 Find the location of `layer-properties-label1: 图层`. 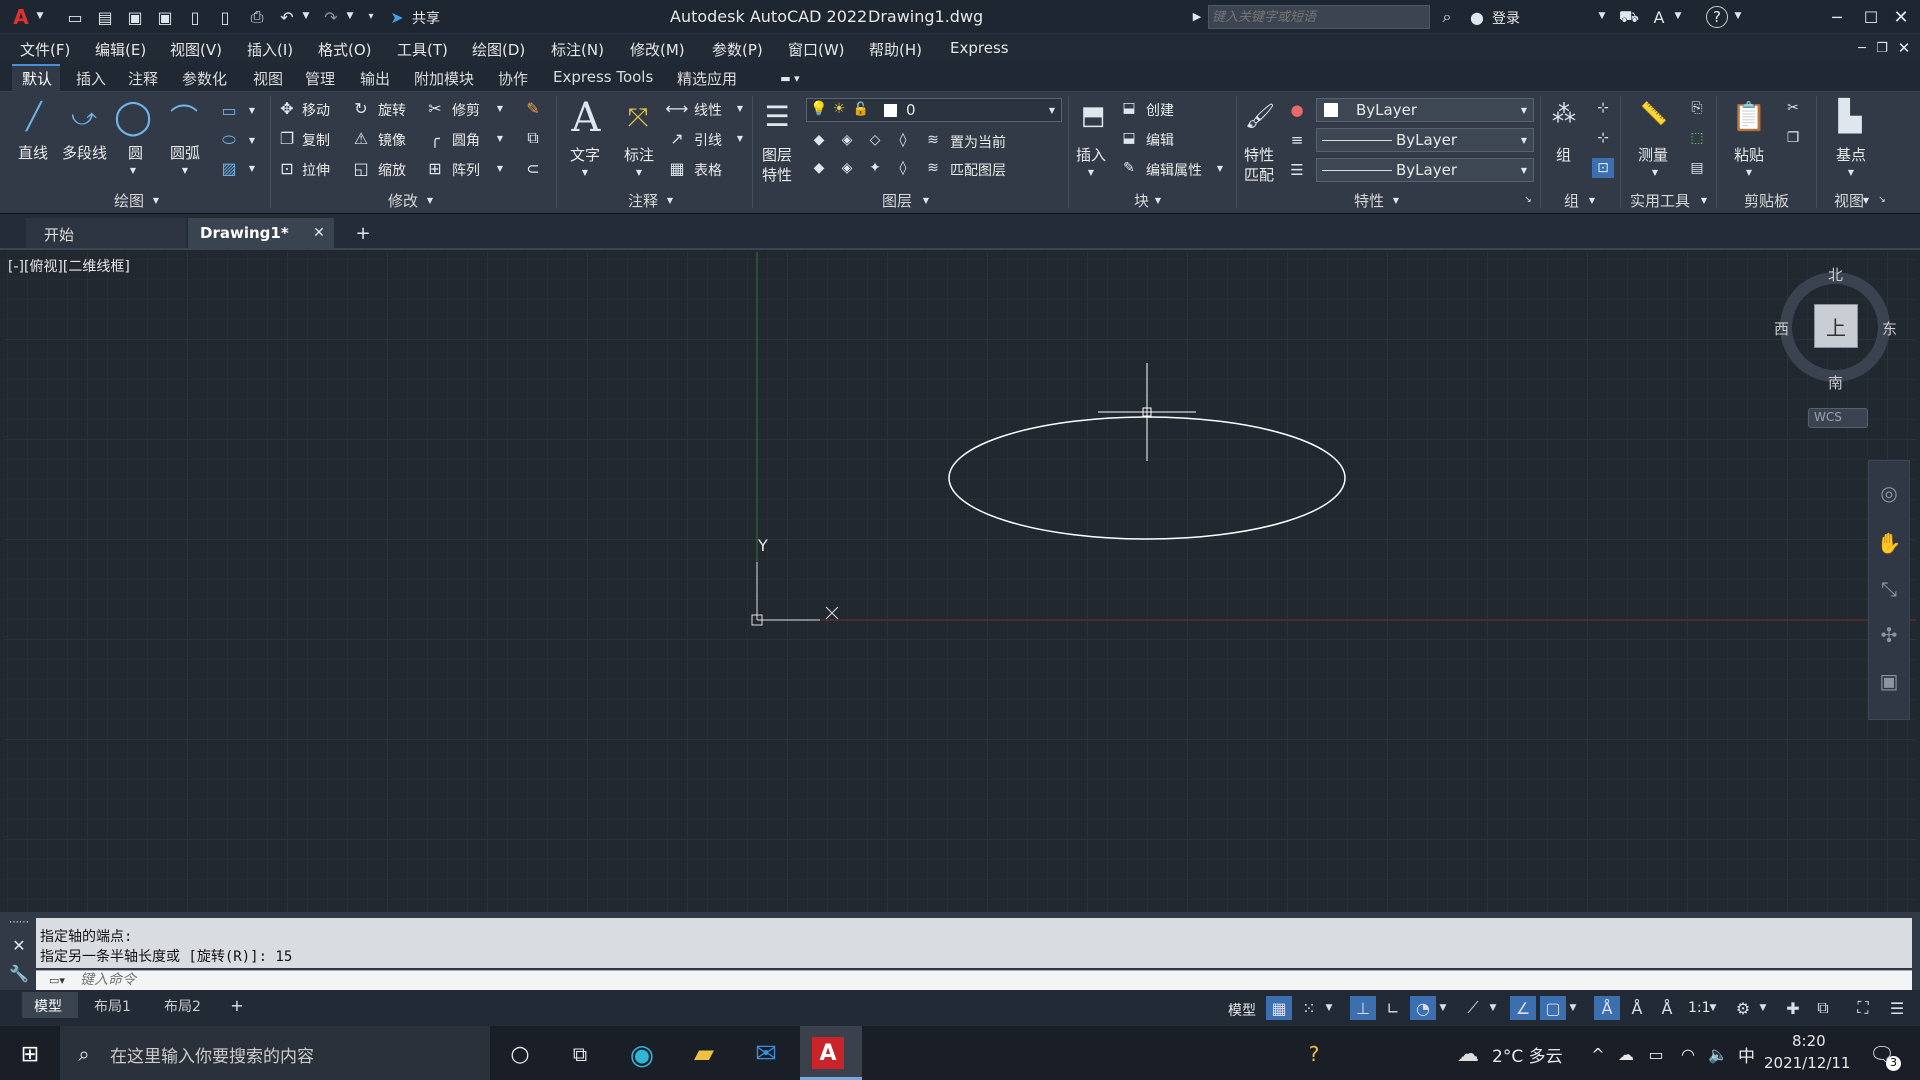

layer-properties-label1: 图层 is located at coordinates (777, 154).